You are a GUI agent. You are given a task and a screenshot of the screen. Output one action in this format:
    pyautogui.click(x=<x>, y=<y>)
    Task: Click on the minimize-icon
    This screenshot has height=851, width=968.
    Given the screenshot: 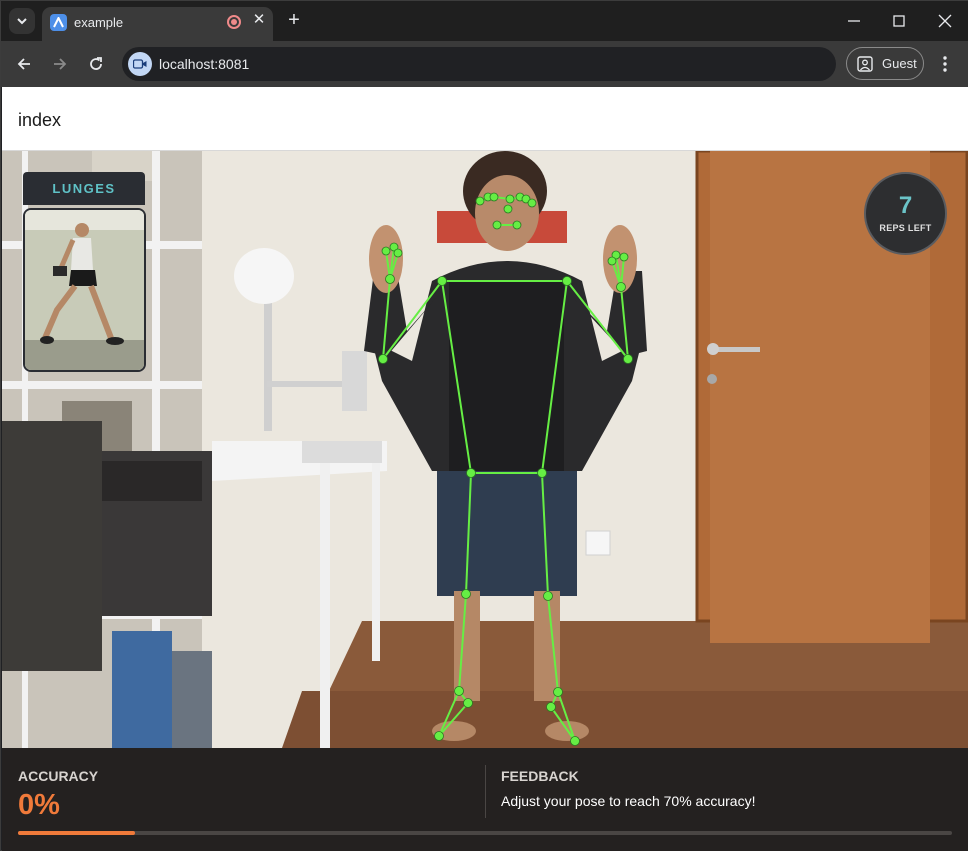 What is the action you would take?
    pyautogui.click(x=854, y=21)
    